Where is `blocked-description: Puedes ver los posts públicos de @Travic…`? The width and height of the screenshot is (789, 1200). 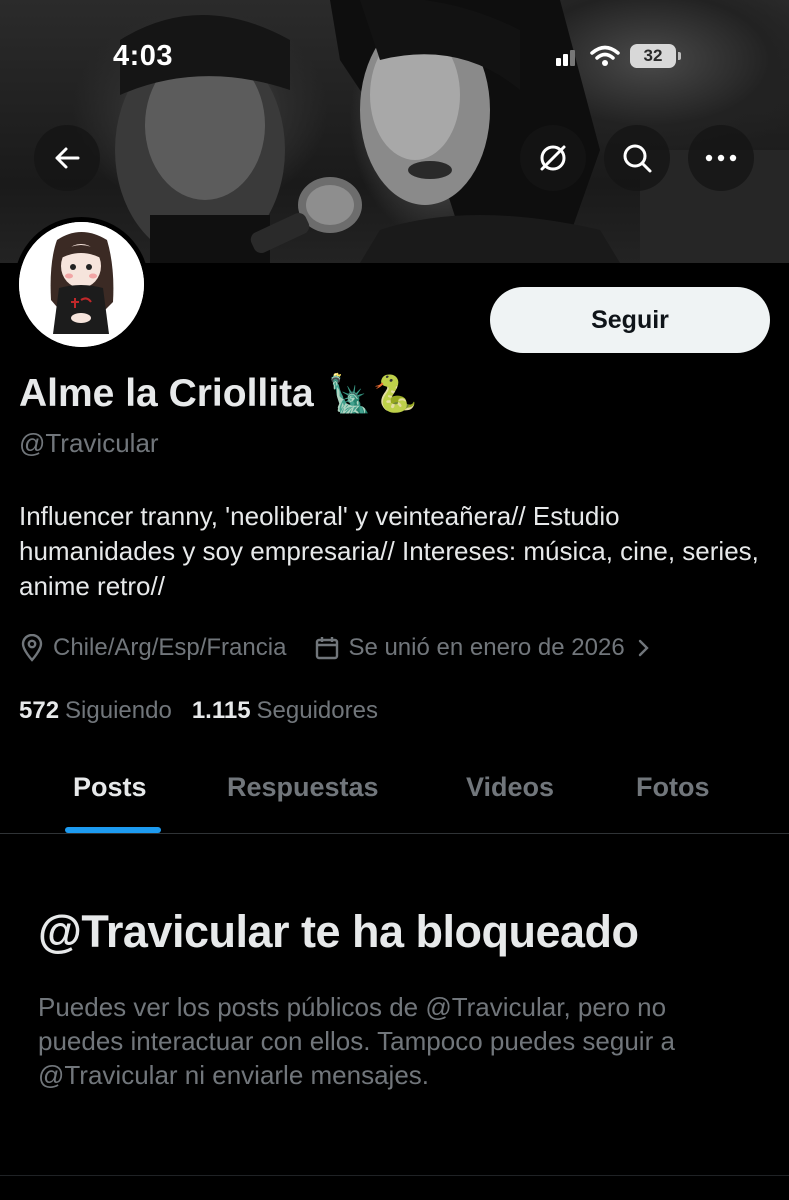
blocked-description: Puedes ver los posts públicos de @Travic… is located at coordinates (356, 1041).